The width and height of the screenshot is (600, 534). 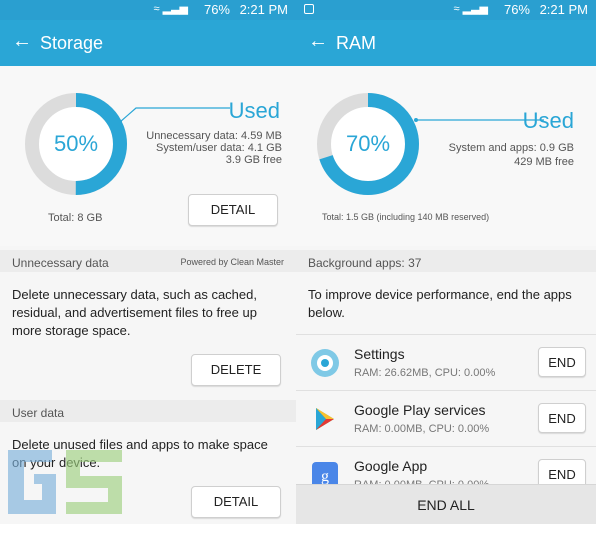 What do you see at coordinates (365, 263) in the screenshot?
I see `section-title: Background apps: 37` at bounding box center [365, 263].